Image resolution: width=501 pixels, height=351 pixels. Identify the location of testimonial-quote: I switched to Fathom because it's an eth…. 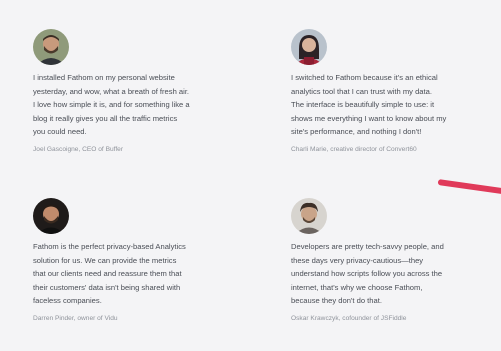
(369, 105).